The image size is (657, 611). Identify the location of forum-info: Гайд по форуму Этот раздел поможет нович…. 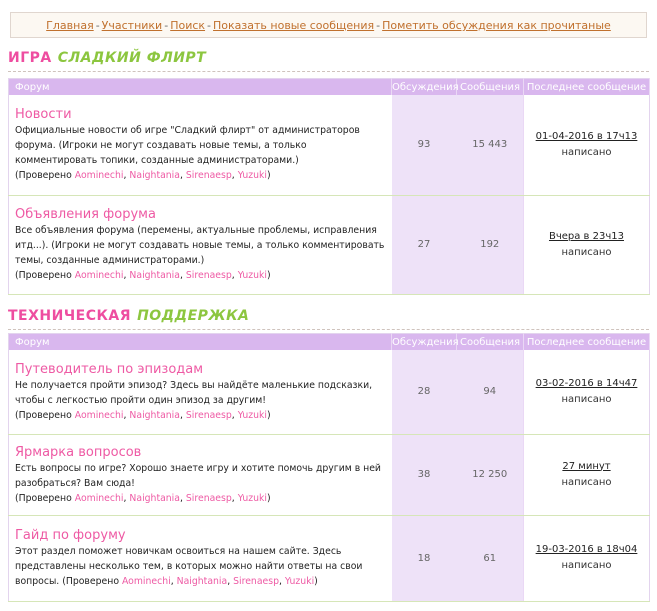
(200, 558).